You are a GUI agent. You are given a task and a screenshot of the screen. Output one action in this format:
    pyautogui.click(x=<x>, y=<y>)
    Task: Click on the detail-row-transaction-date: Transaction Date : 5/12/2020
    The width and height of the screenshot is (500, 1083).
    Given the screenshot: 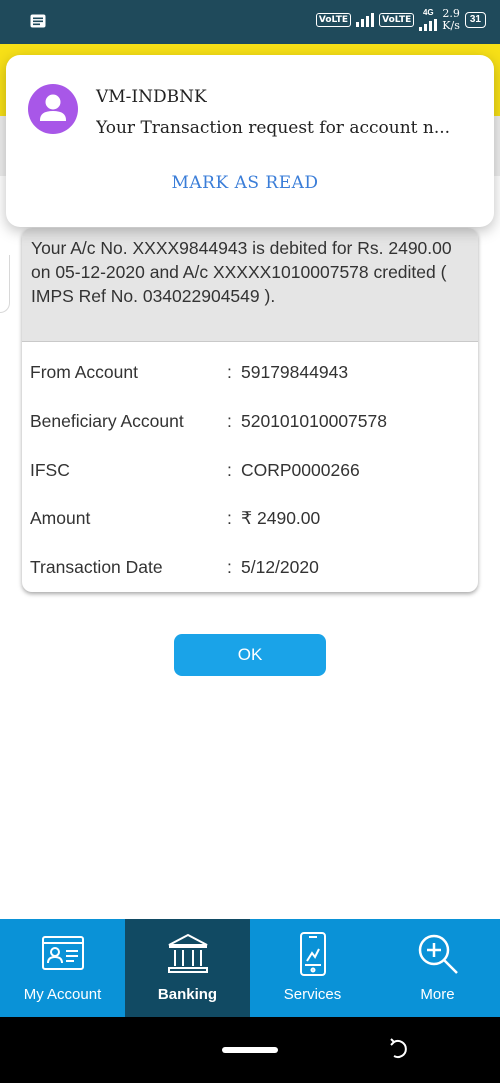 What is the action you would take?
    pyautogui.click(x=250, y=574)
    